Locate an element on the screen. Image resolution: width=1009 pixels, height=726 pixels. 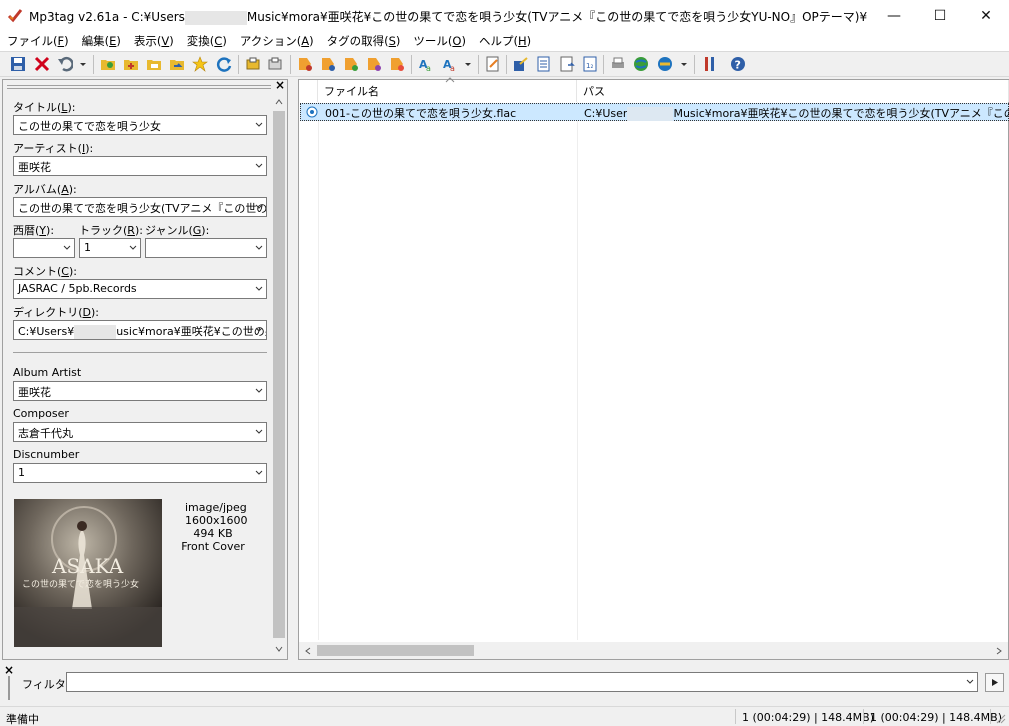
cover-mime: image/jpeg is located at coordinates (216, 507).